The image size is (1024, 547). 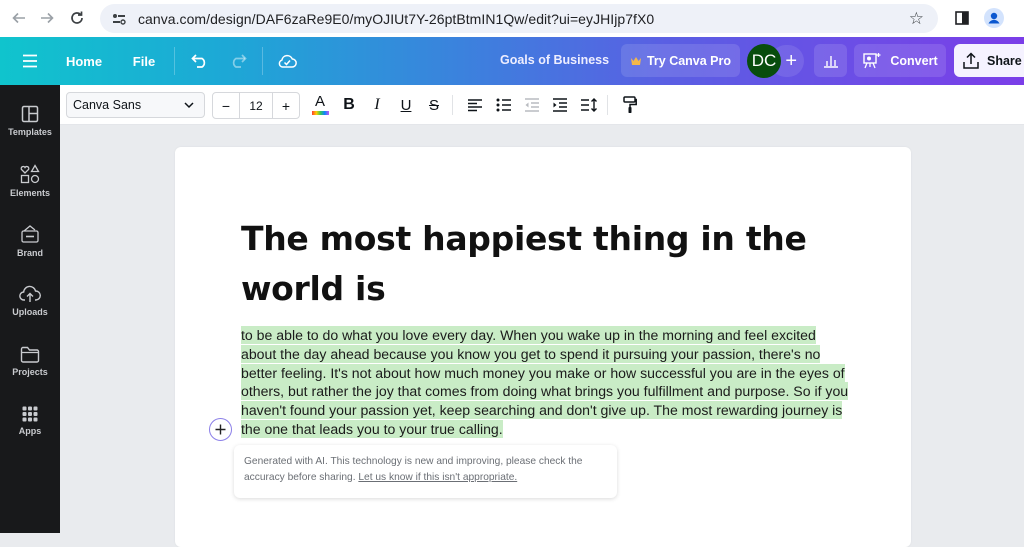 I want to click on analytics-button, so click(x=830, y=60).